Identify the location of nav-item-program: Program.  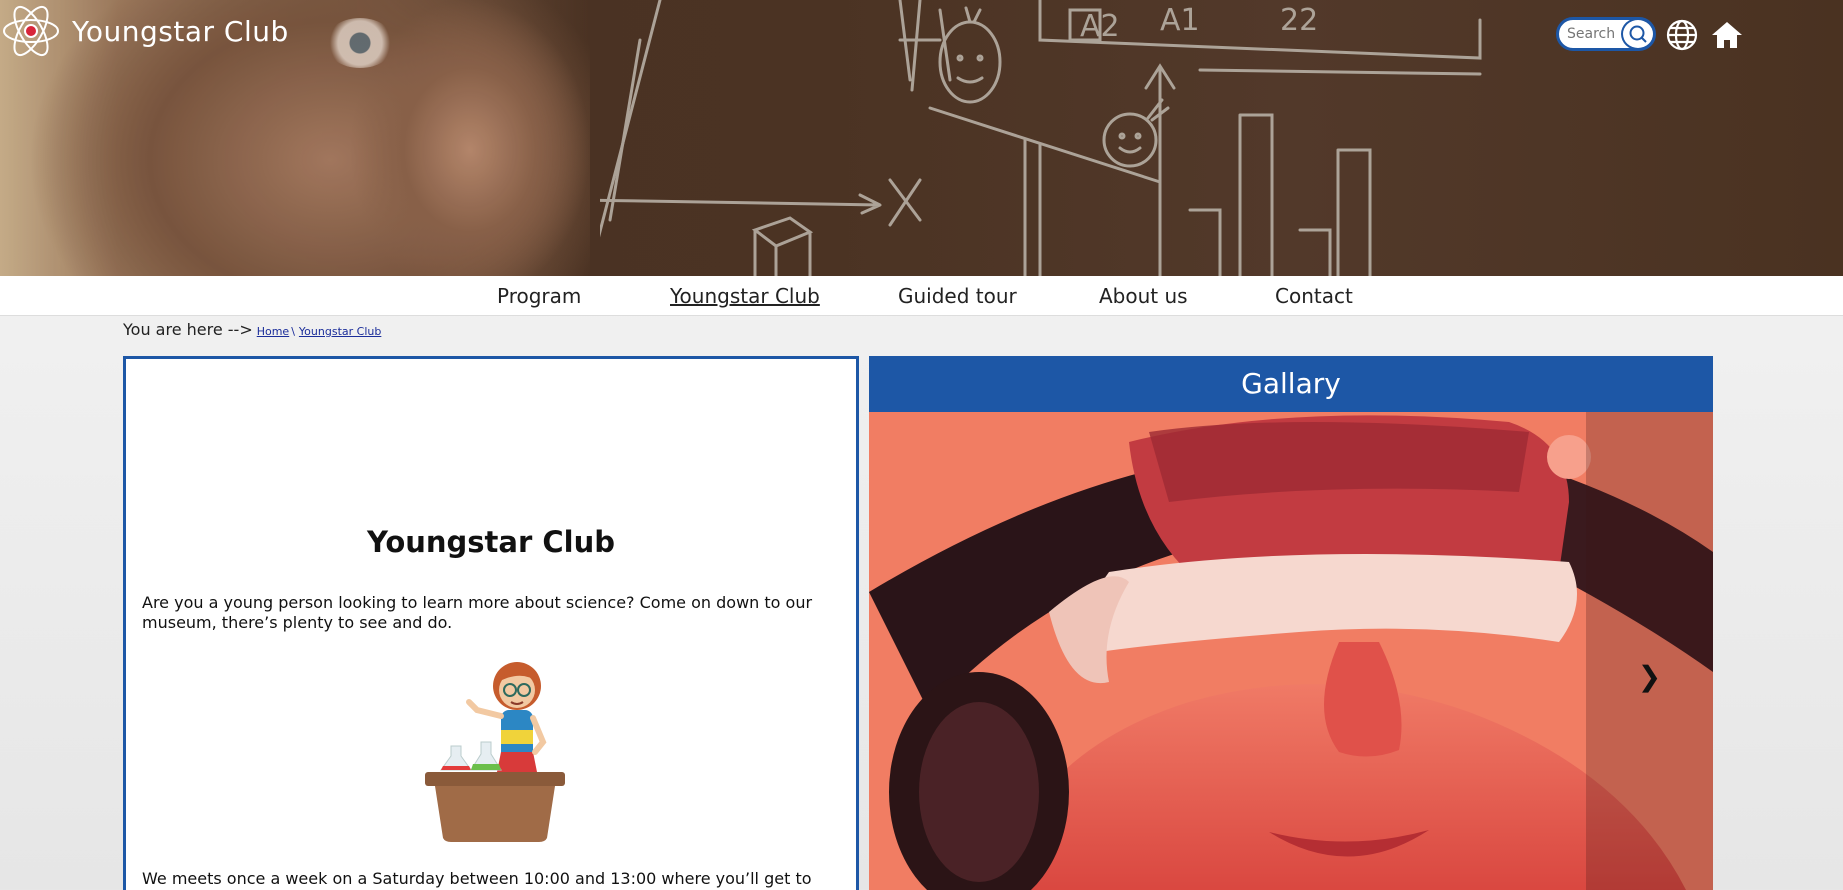
(539, 296).